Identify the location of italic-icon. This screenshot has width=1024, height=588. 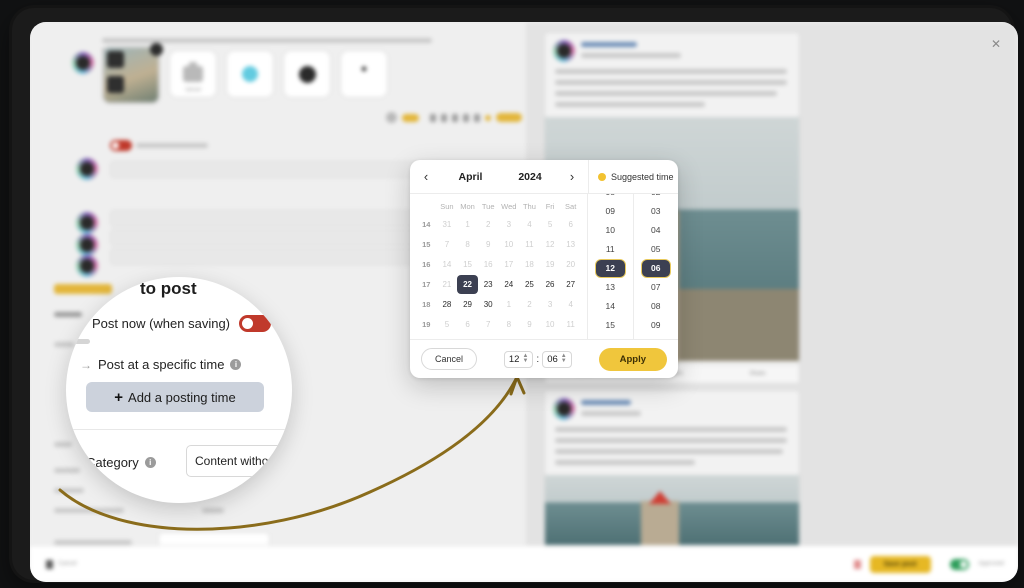
(455, 117).